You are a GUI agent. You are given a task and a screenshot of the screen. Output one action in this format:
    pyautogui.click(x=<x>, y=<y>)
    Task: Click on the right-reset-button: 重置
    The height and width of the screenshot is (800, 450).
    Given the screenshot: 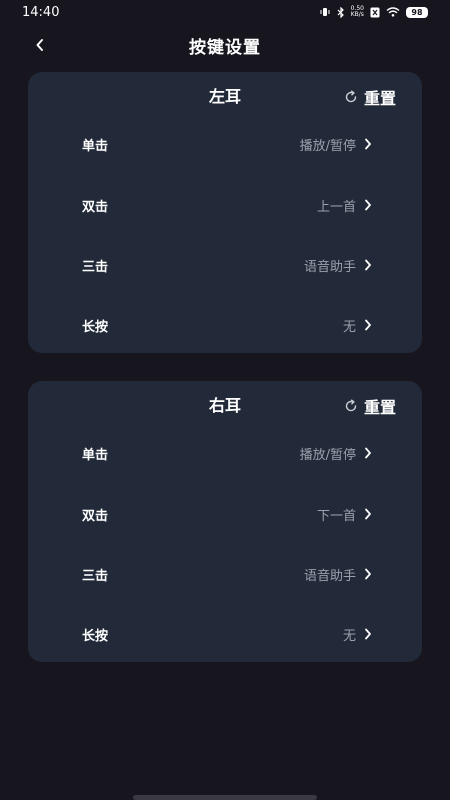 What is the action you would take?
    pyautogui.click(x=370, y=406)
    